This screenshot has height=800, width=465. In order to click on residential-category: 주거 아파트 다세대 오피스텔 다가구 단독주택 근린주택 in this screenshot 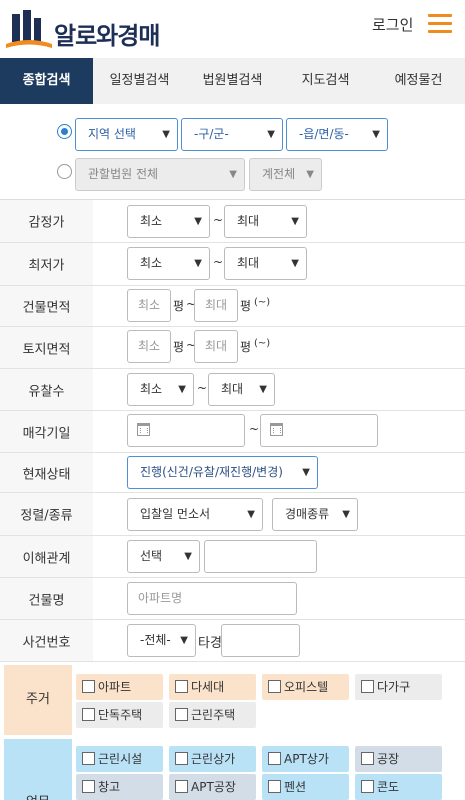, I will do `click(232, 700)`.